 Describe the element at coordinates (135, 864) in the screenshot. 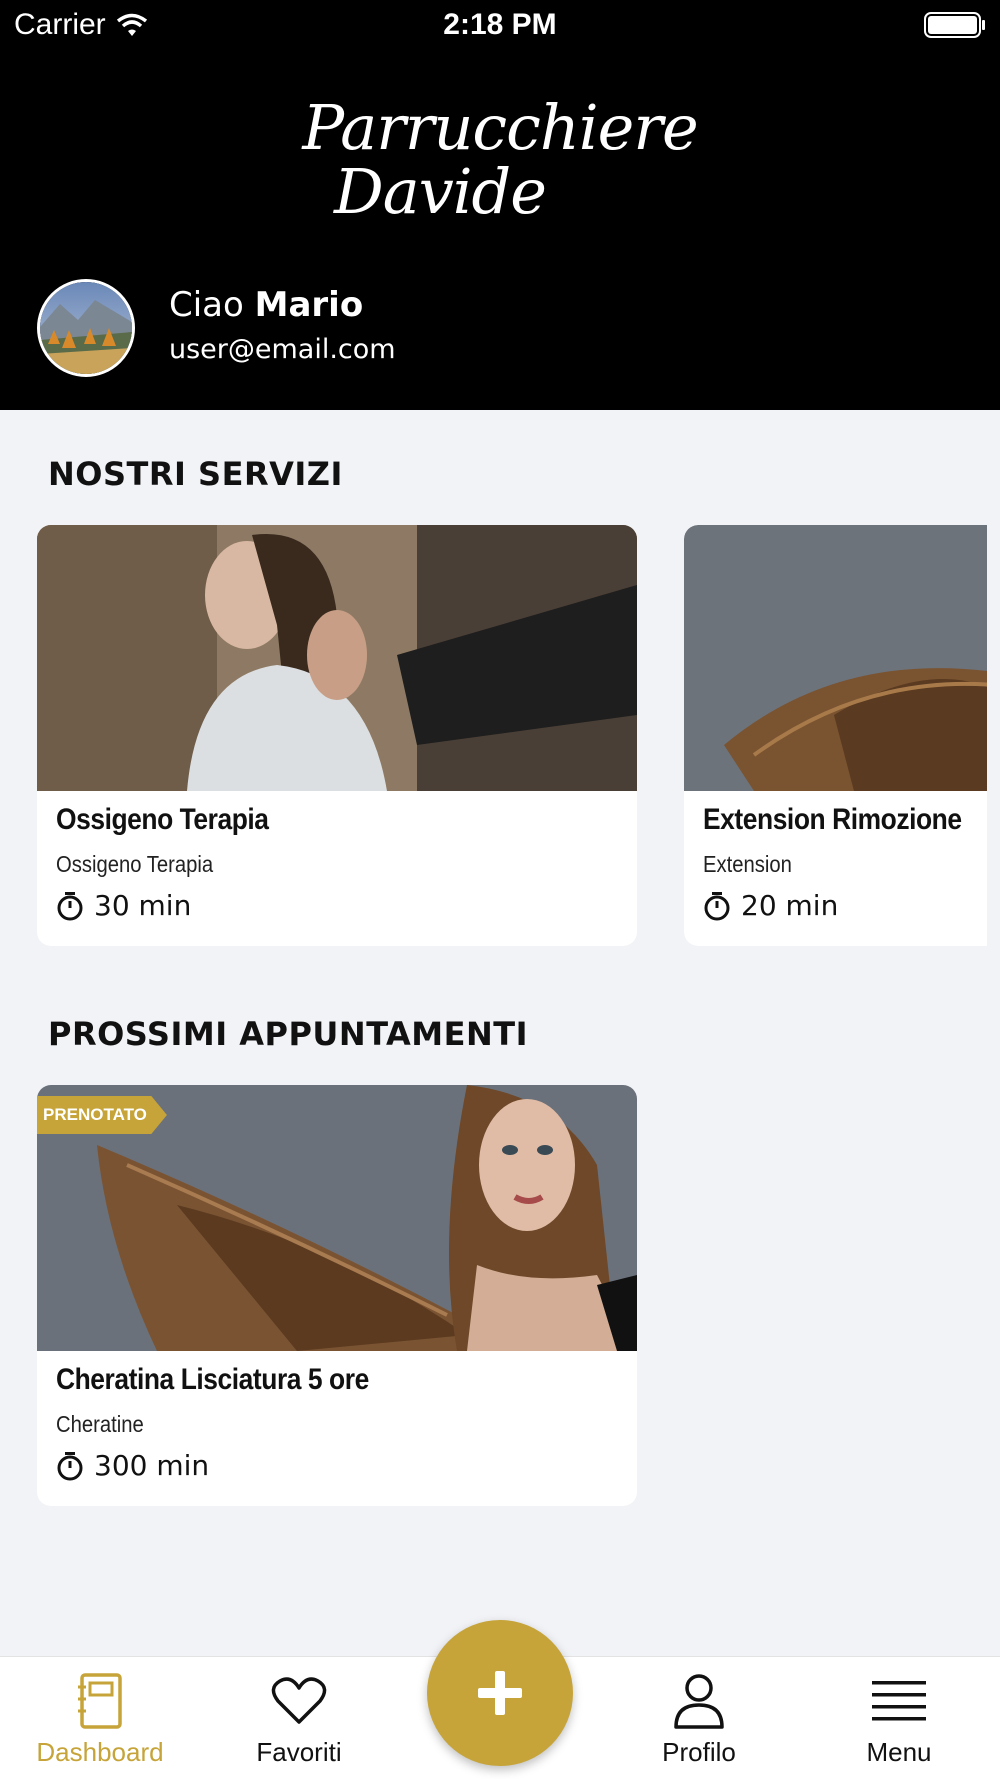

I see `service-category: Ossigeno Terapia` at that location.